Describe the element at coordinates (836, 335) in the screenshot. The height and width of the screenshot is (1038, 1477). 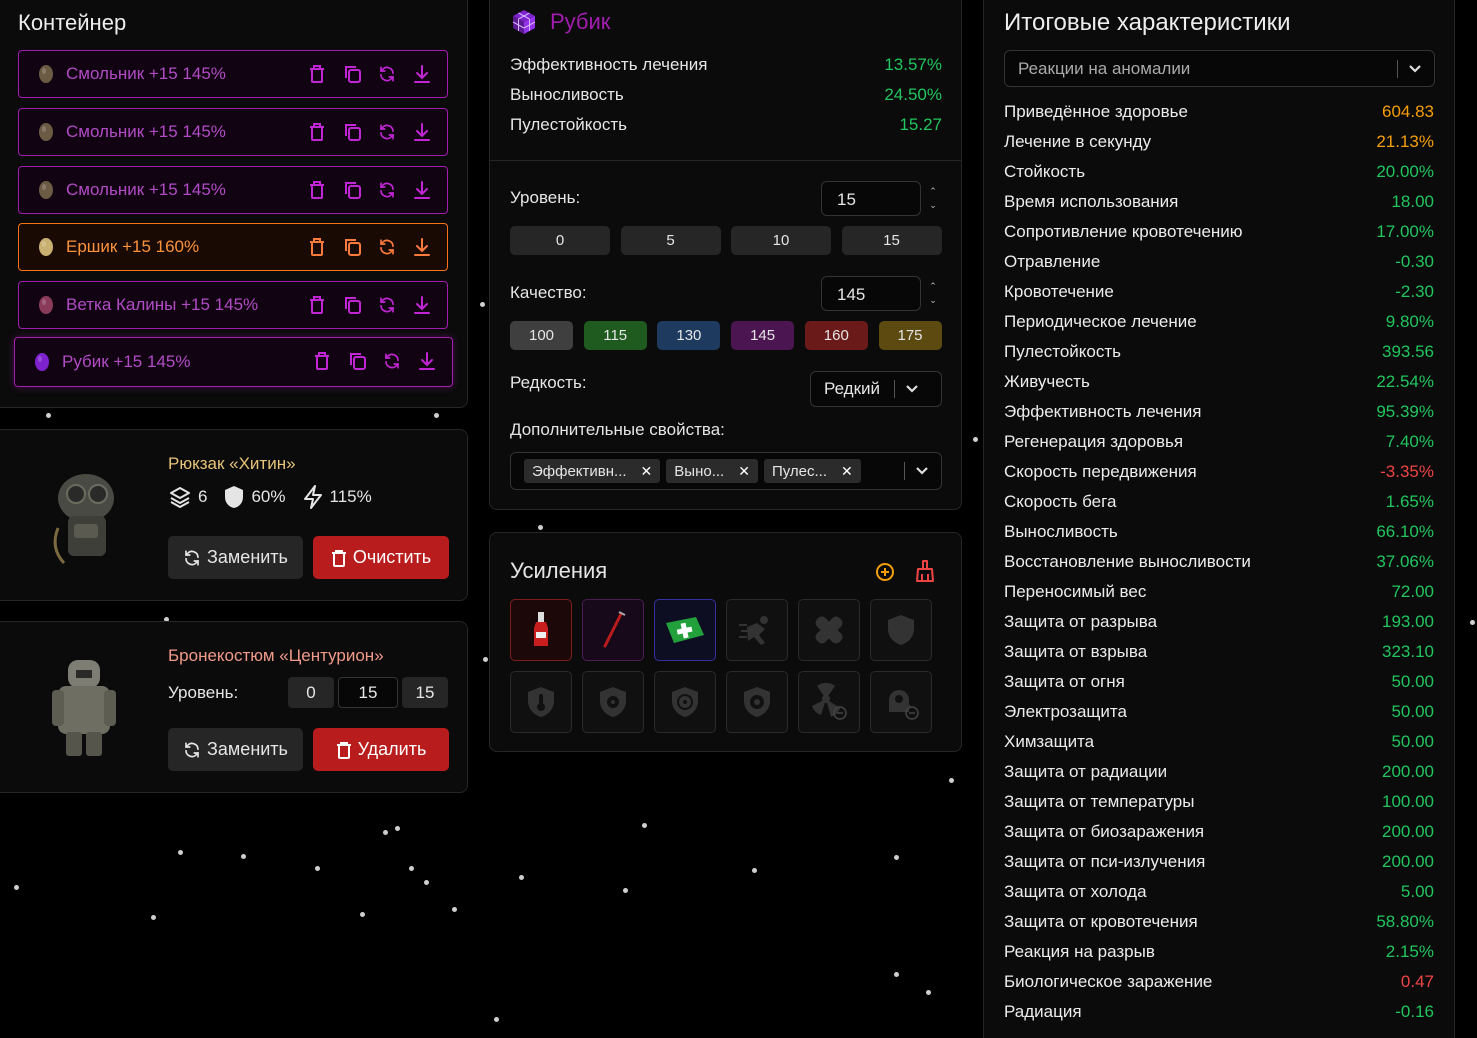
I see `quality-preset-button: 160` at that location.